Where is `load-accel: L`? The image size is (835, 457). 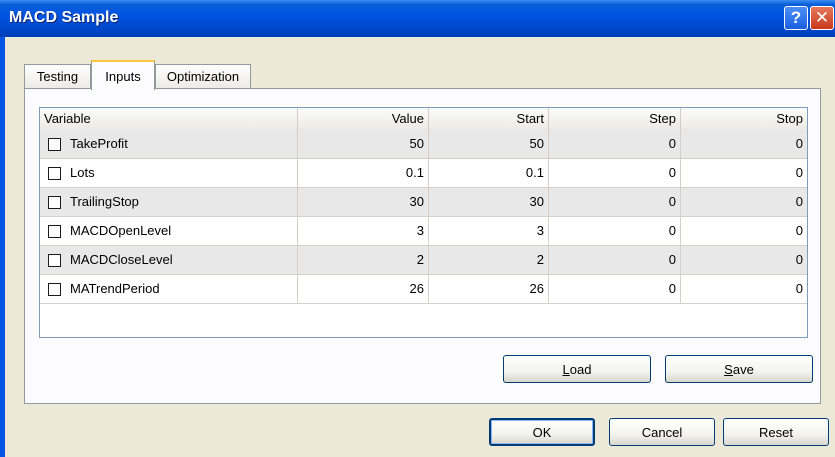
load-accel: L is located at coordinates (566, 369).